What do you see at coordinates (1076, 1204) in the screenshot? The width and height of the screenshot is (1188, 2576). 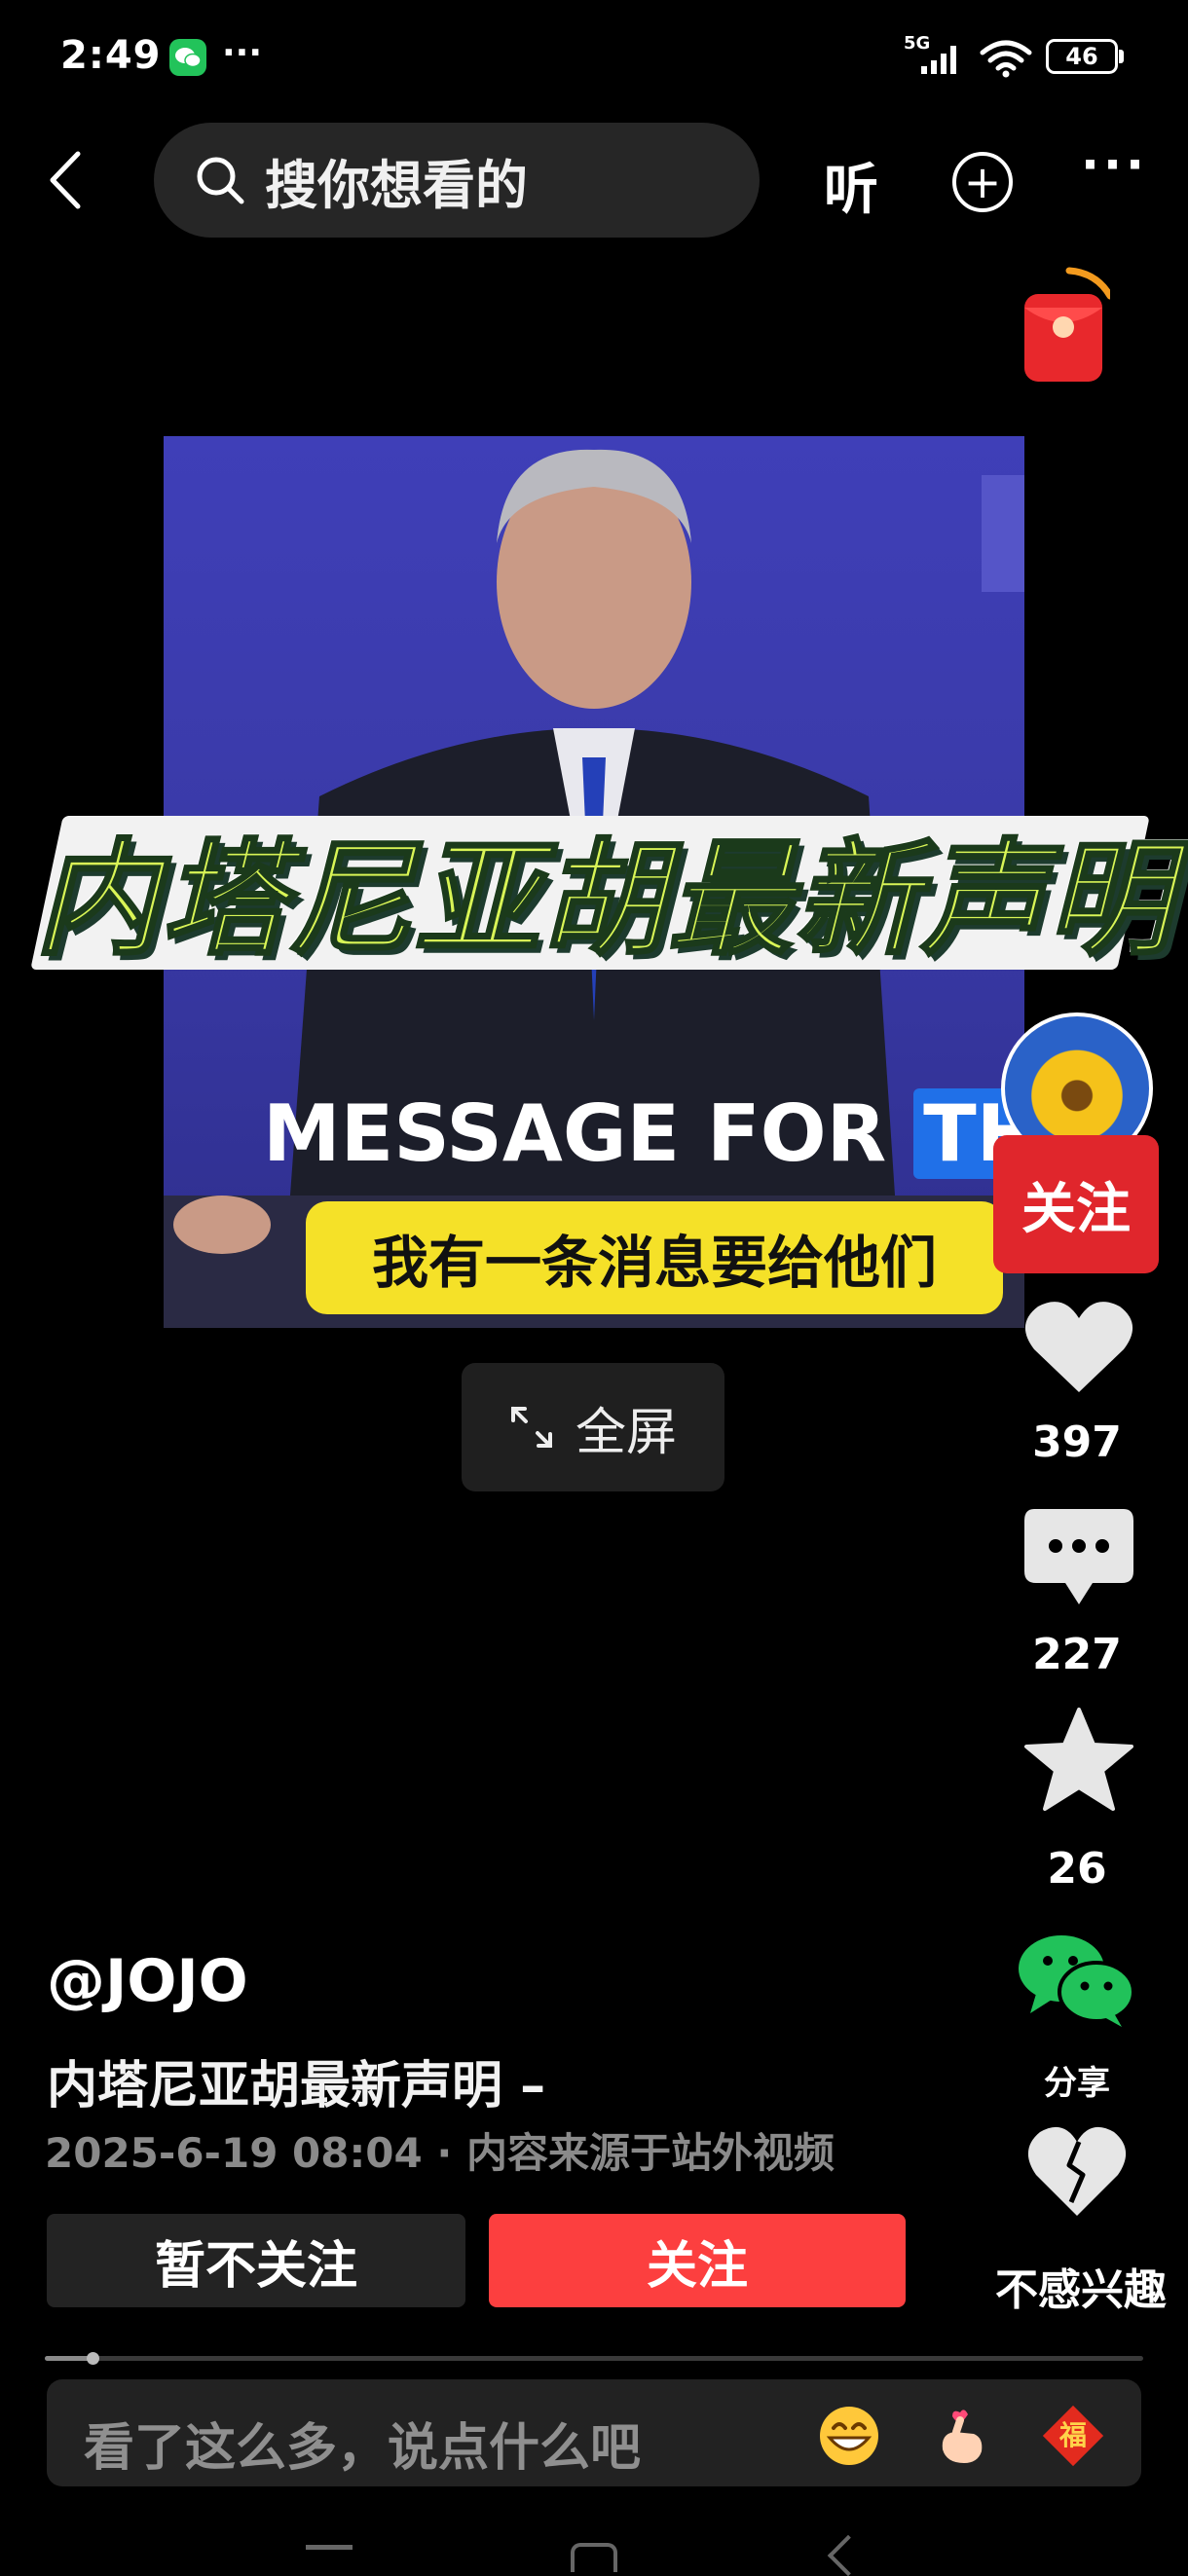 I see `follow-rail-button: 关注` at bounding box center [1076, 1204].